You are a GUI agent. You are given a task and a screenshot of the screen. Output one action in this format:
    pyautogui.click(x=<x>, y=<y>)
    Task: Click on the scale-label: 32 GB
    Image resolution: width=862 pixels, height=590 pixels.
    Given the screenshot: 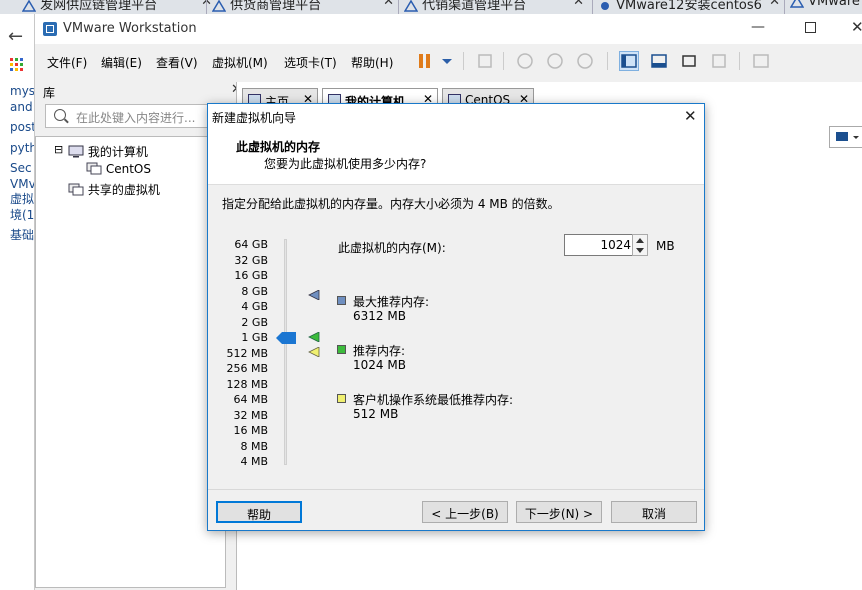 What is the action you would take?
    pyautogui.click(x=251, y=260)
    